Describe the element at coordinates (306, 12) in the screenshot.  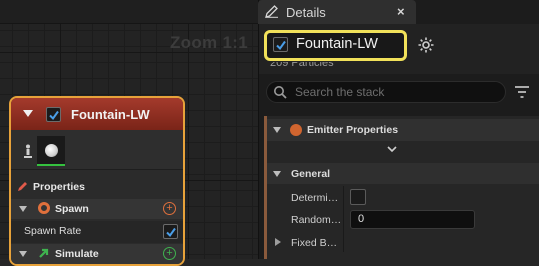
I see `details-tab-title: Details` at that location.